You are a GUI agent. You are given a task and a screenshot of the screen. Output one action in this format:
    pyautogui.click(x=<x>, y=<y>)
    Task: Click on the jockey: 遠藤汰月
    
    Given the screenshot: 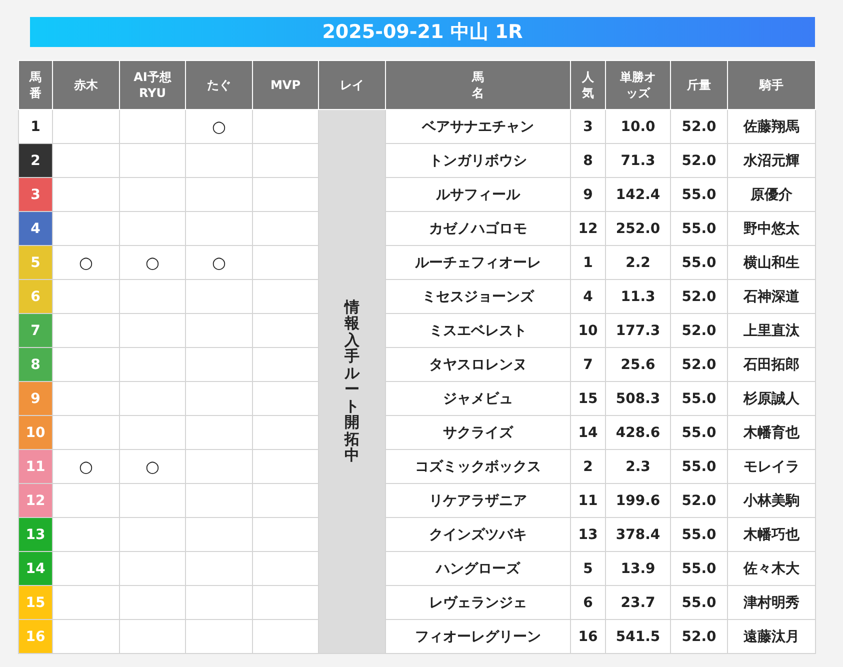 What is the action you would take?
    pyautogui.click(x=772, y=637)
    